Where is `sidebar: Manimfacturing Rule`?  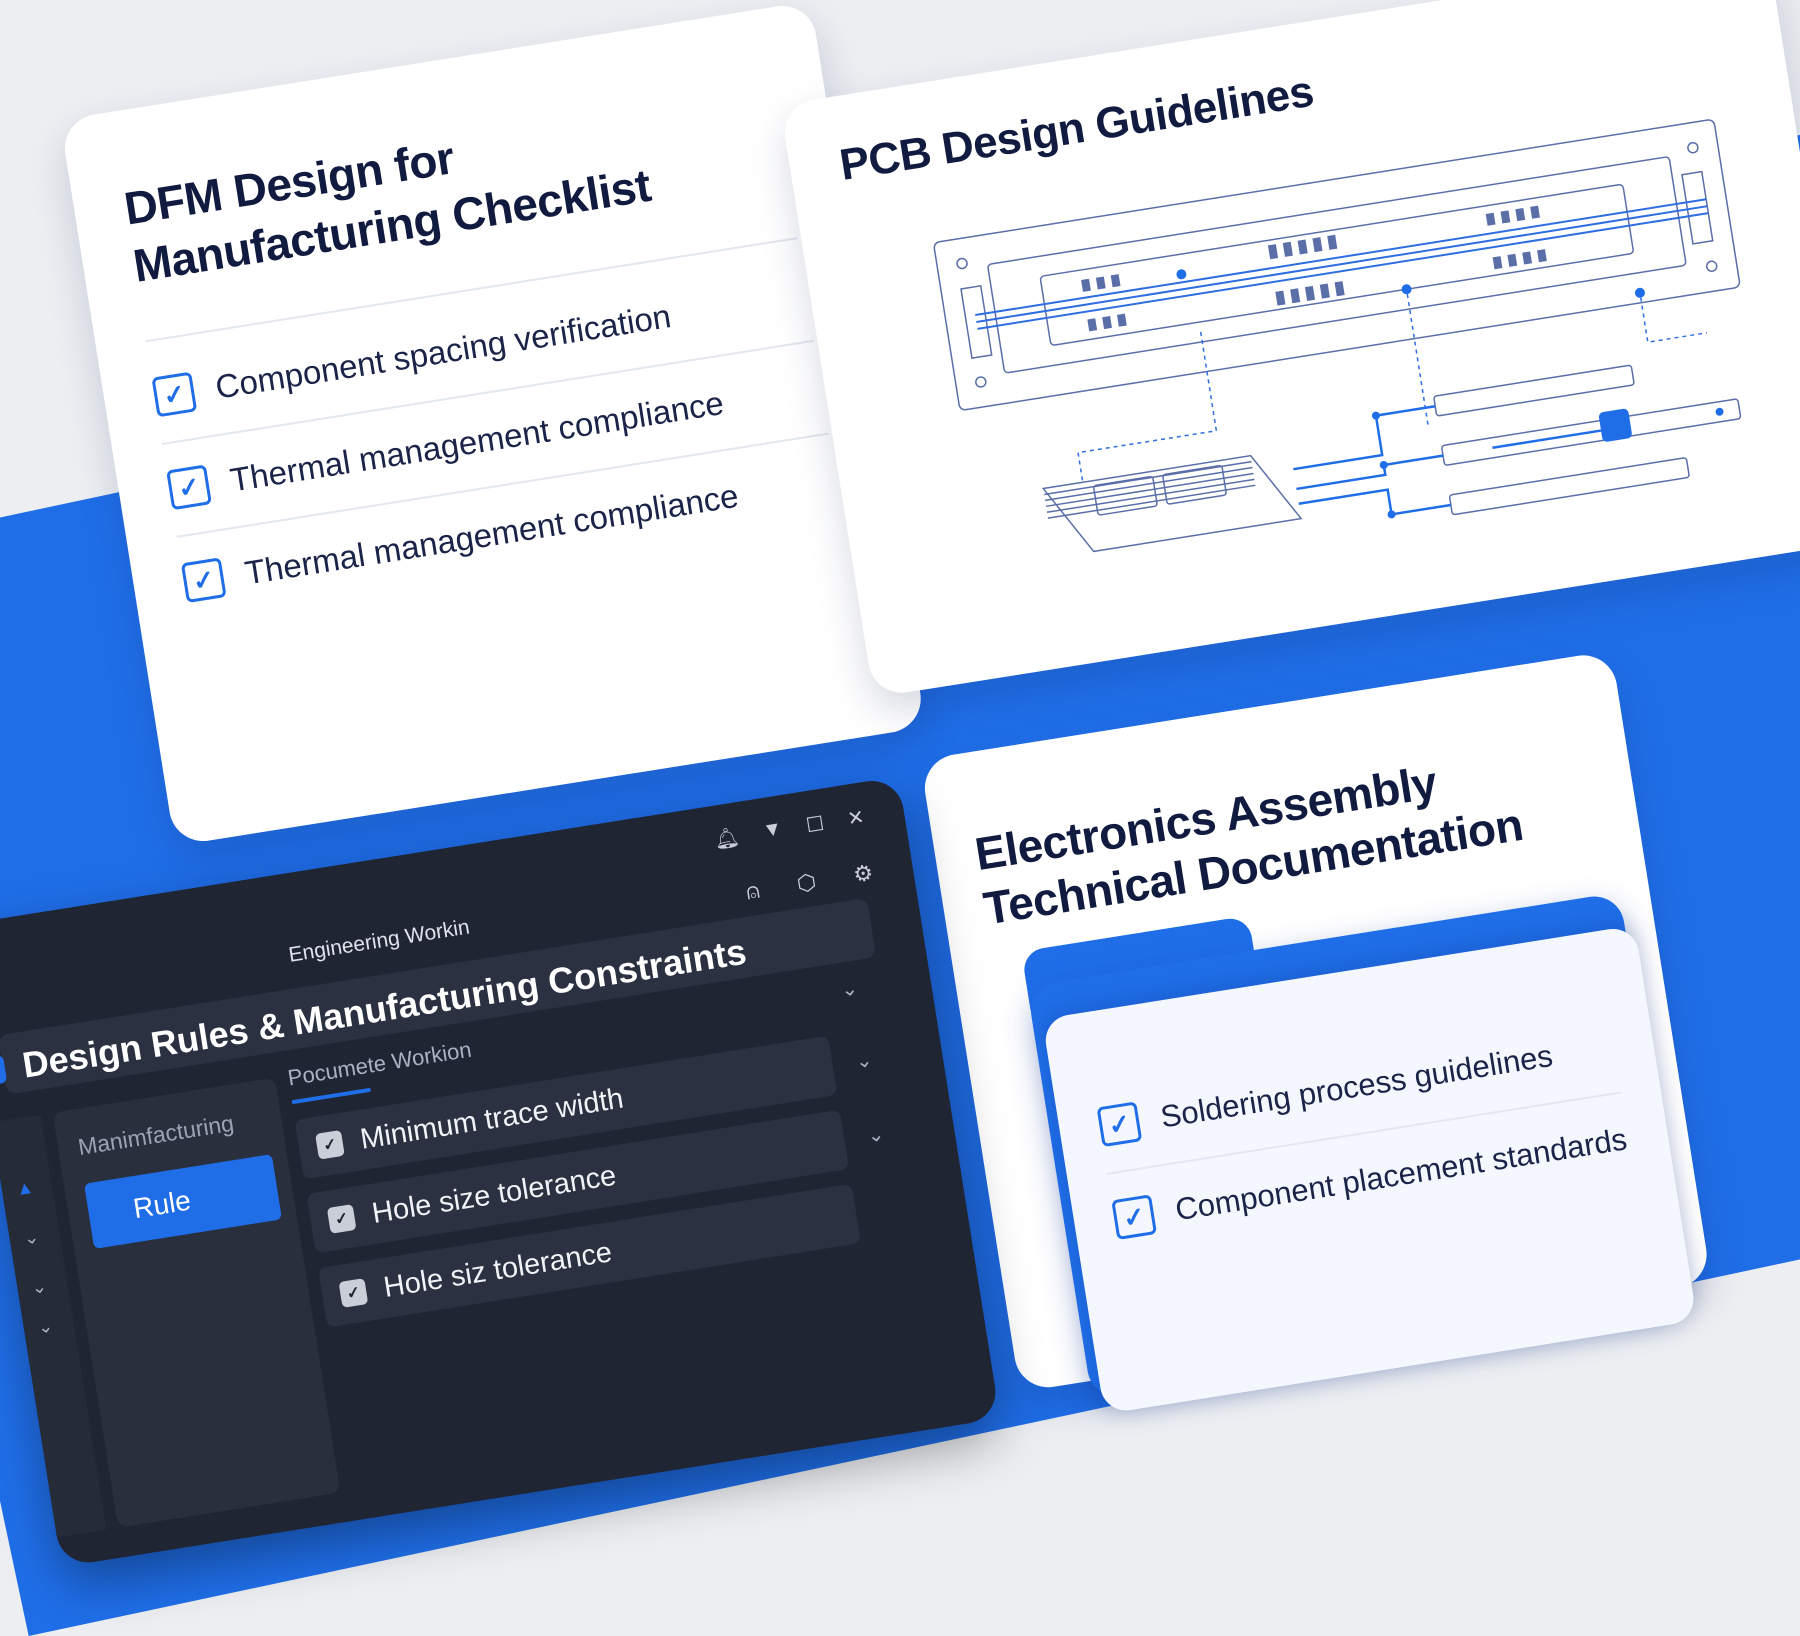 sidebar: Manimfacturing Rule is located at coordinates (196, 1302).